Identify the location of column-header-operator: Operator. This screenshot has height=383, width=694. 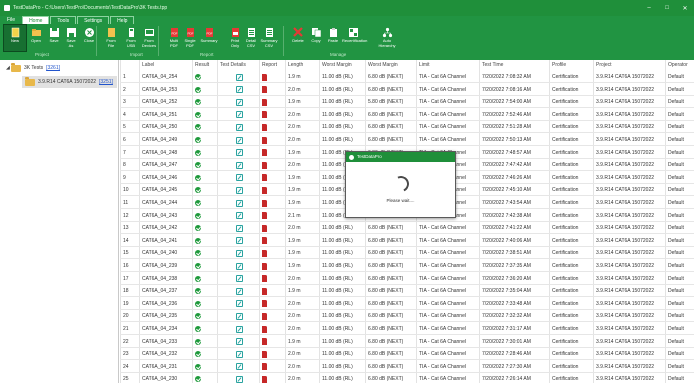
(681, 65).